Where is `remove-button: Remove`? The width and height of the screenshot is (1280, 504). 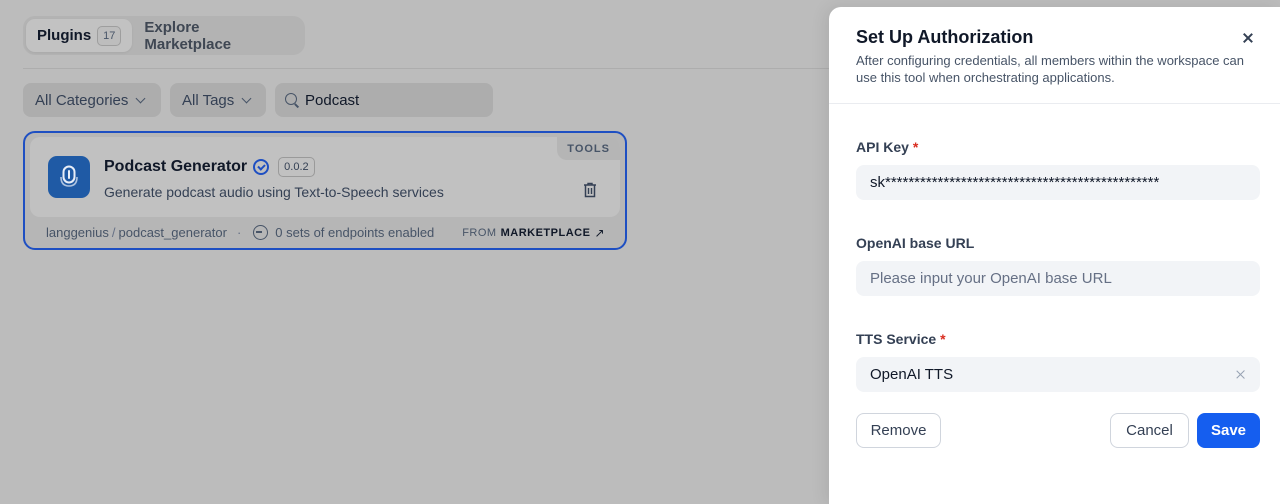 remove-button: Remove is located at coordinates (898, 430).